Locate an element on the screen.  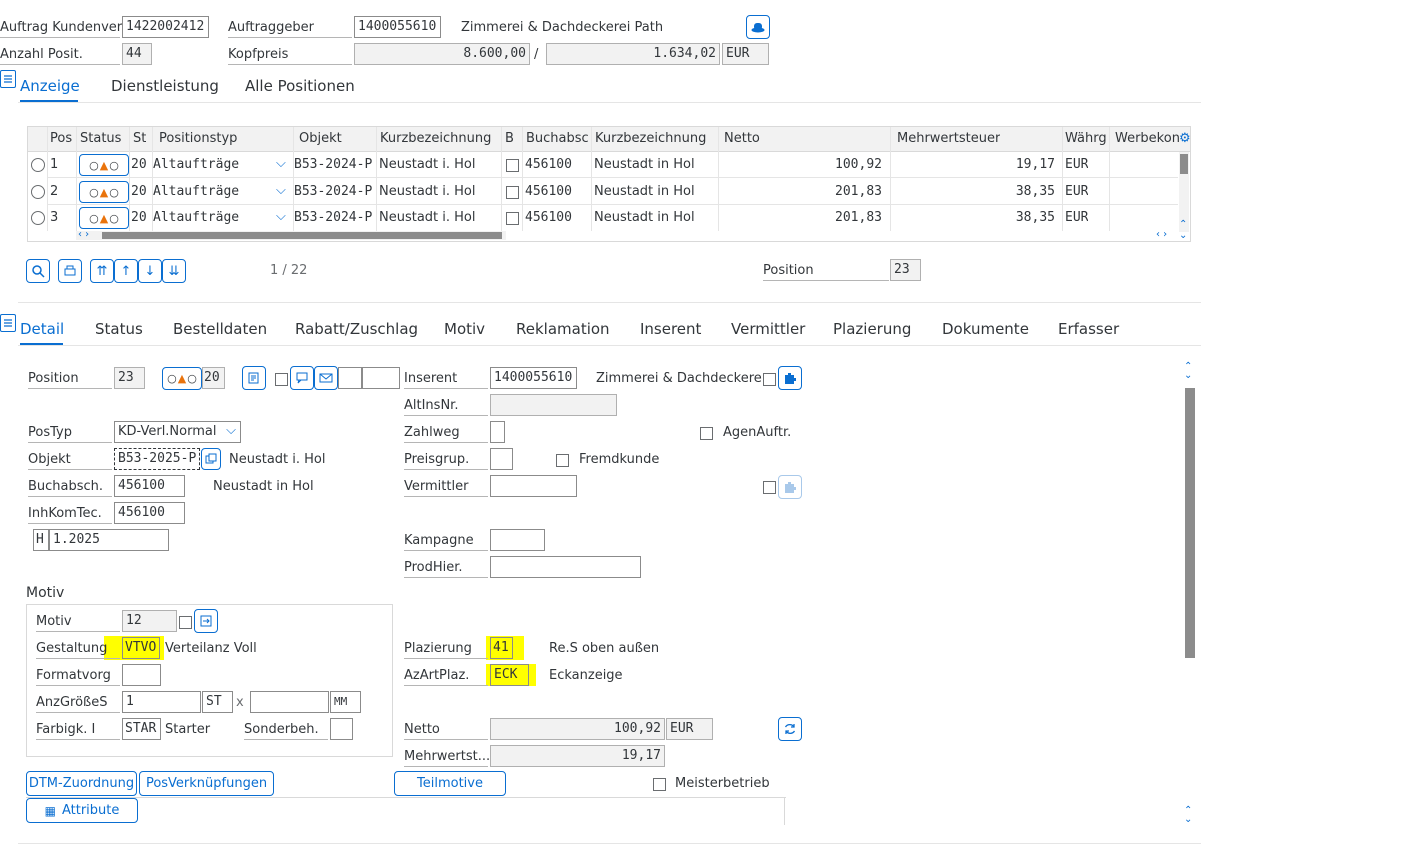
collapse-icon is located at coordinates (8, 79).